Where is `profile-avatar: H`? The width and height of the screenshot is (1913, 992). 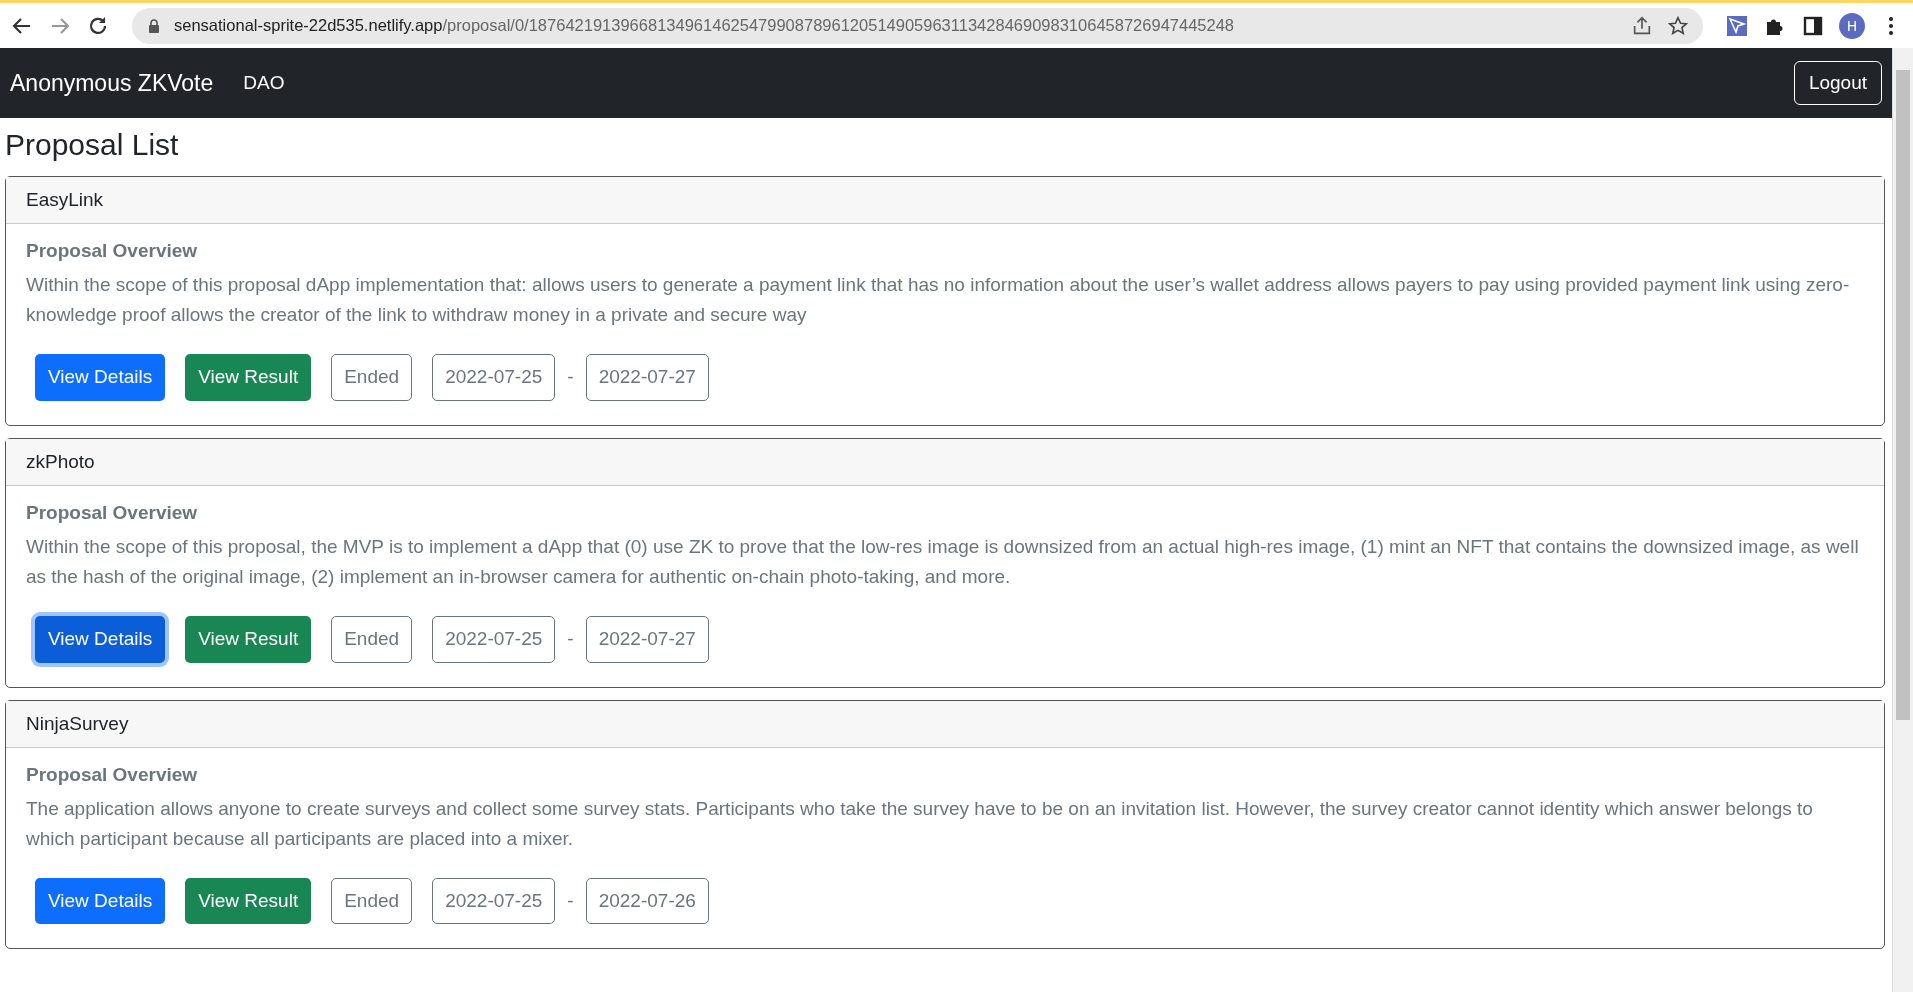
profile-avatar: H is located at coordinates (1852, 25).